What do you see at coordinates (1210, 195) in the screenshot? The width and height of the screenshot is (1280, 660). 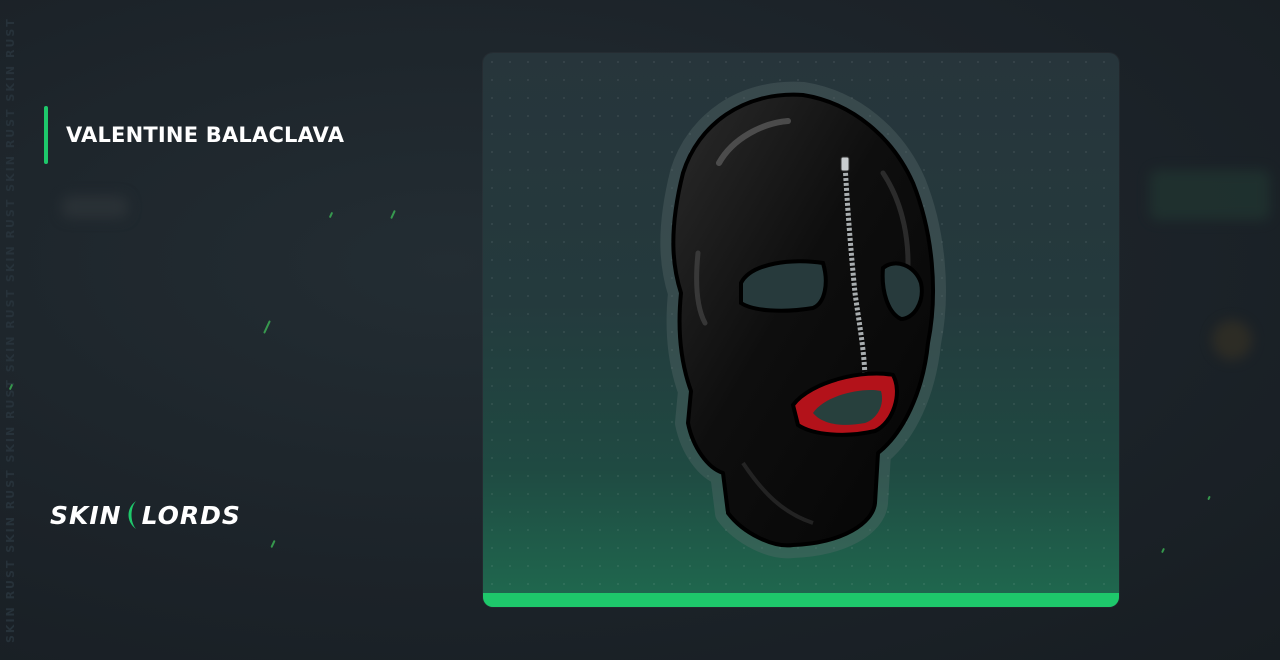 I see `blurred-panel-right` at bounding box center [1210, 195].